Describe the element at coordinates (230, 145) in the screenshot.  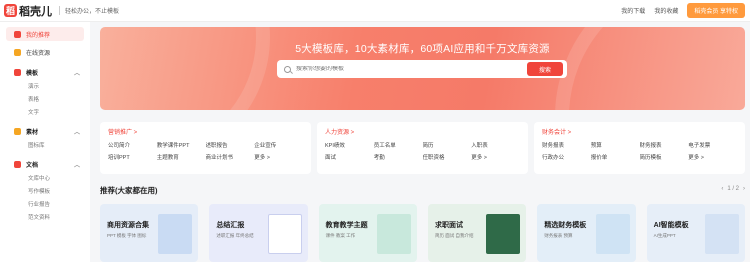
I see `category-link: 述职报告` at that location.